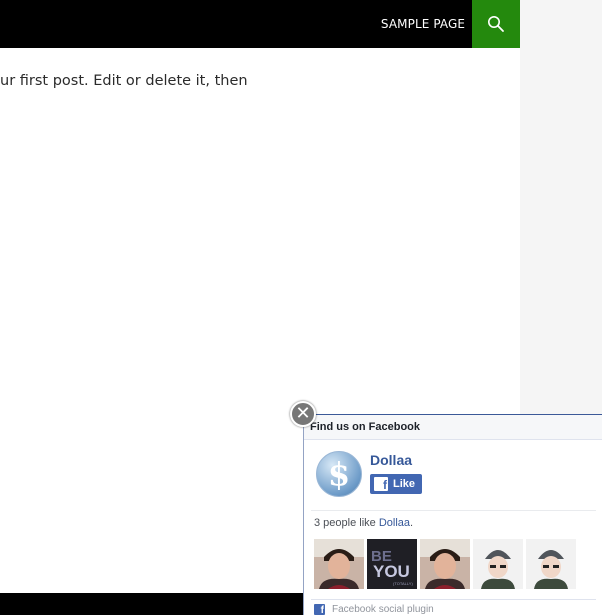  I want to click on fb-page-block: $ Dollaa f Like, so click(369, 474).